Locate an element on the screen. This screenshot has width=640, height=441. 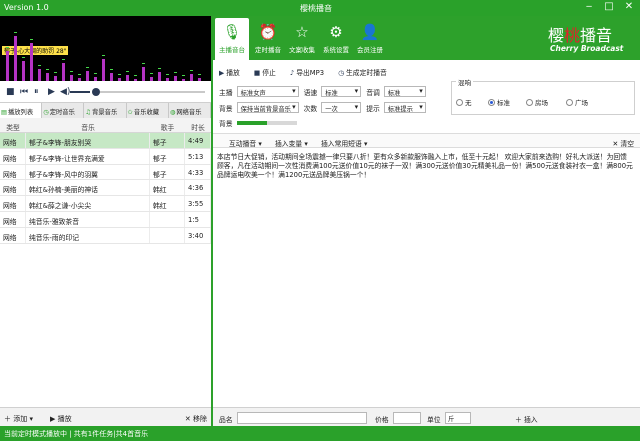
insert-phrase-button: 插入常用短语 ▾ is located at coordinates (344, 143).